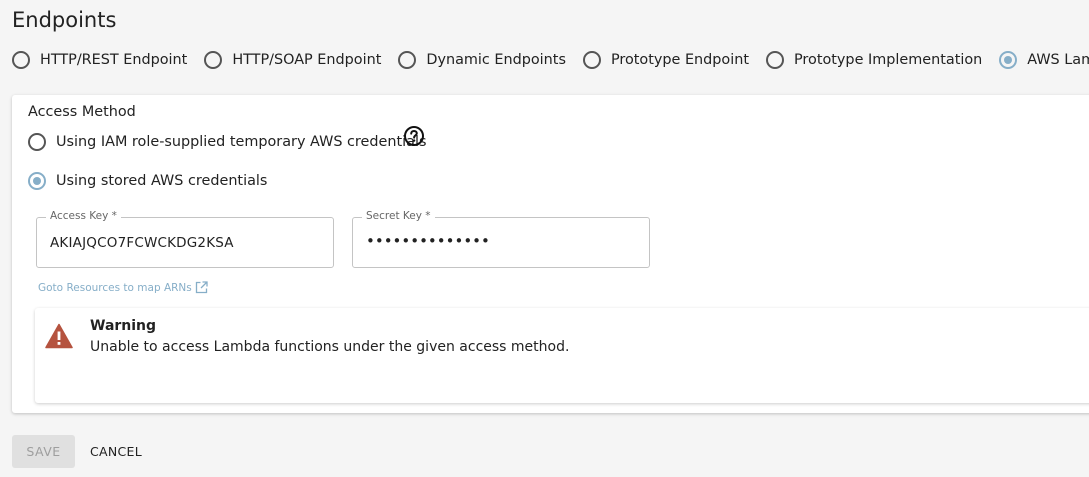  Describe the element at coordinates (114, 60) in the screenshot. I see `radio-label: HTTP/REST Endpoint` at that location.